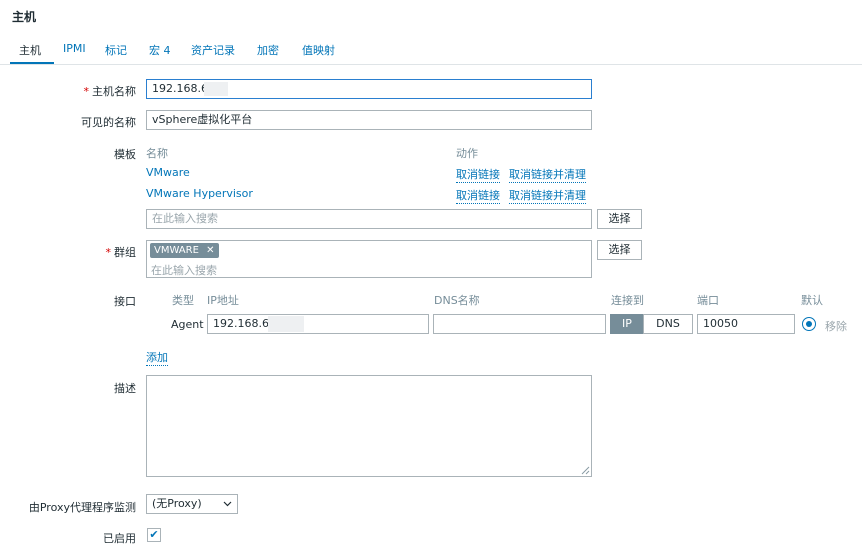 This screenshot has width=862, height=550. I want to click on proxy-label: 由Proxy代理程序监测, so click(82, 507).